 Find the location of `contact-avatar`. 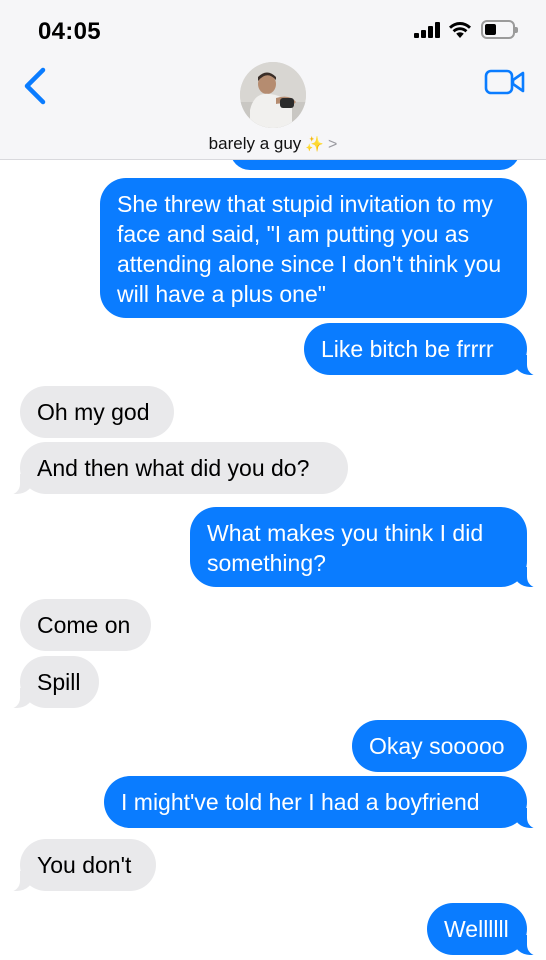

contact-avatar is located at coordinates (273, 95).